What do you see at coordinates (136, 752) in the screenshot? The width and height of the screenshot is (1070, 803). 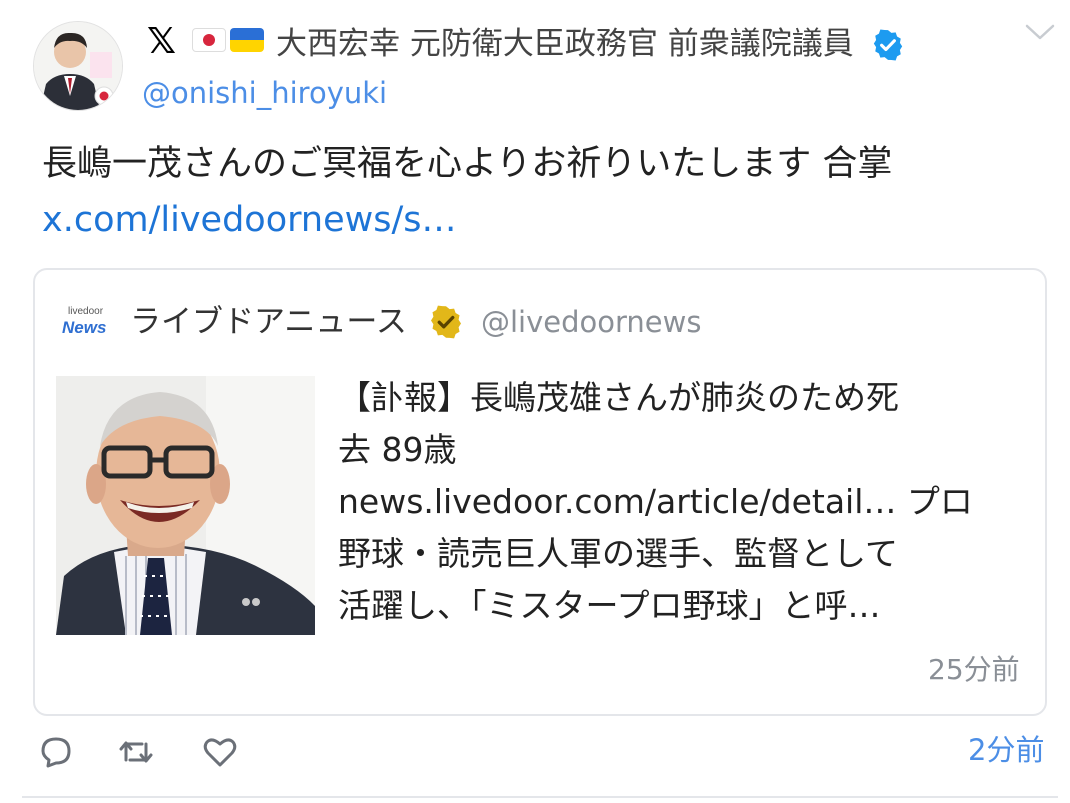 I see `retweet-icon` at bounding box center [136, 752].